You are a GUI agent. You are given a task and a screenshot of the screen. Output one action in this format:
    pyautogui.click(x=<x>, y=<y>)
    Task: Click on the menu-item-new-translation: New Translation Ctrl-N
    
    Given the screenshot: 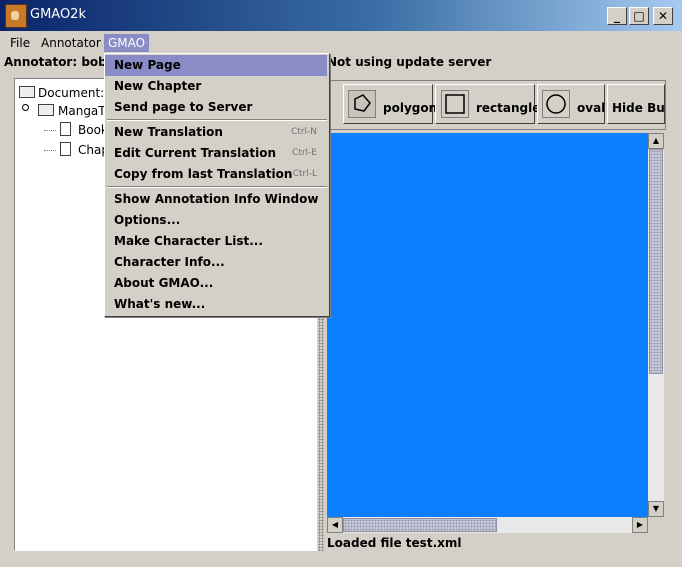 What is the action you would take?
    pyautogui.click(x=216, y=132)
    